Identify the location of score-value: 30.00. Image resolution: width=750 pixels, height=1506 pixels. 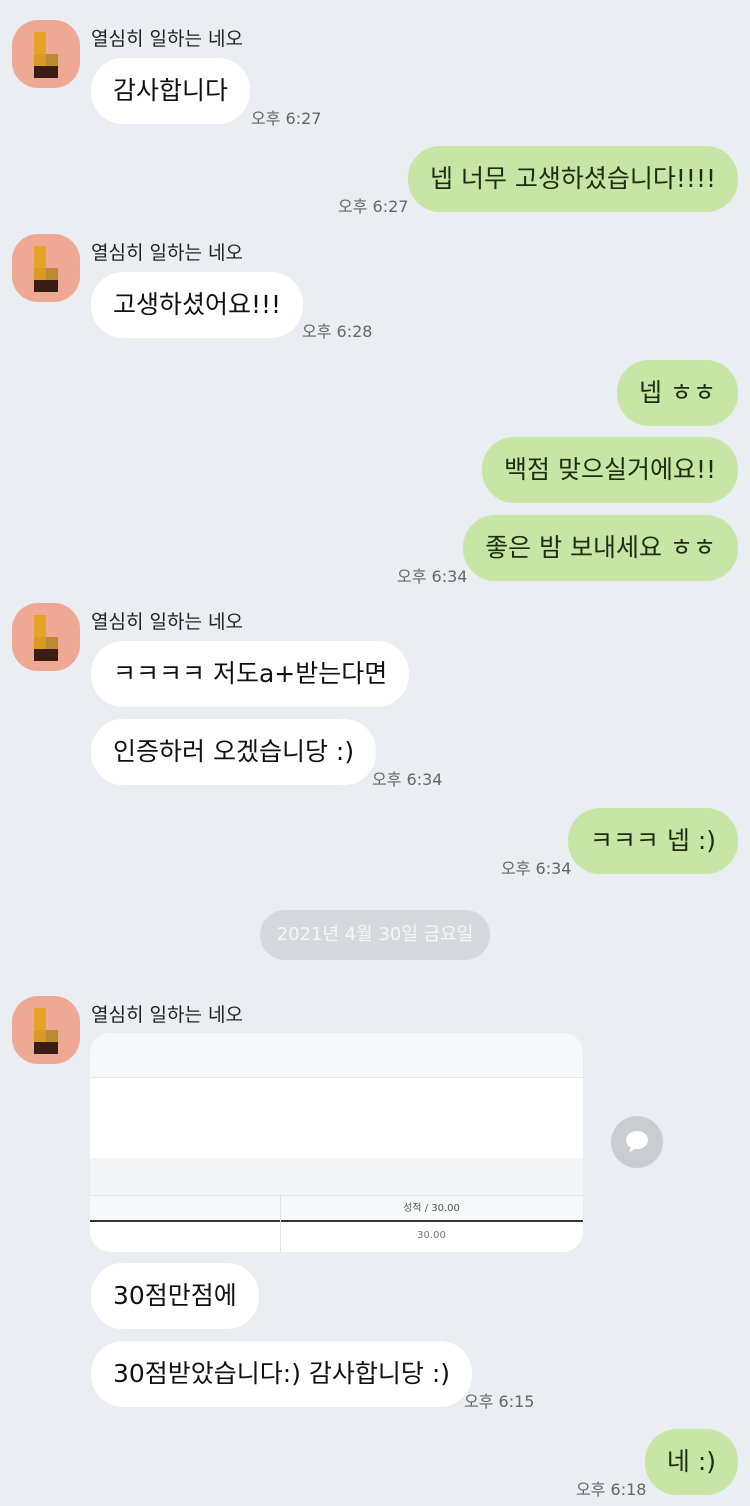
(431, 1235).